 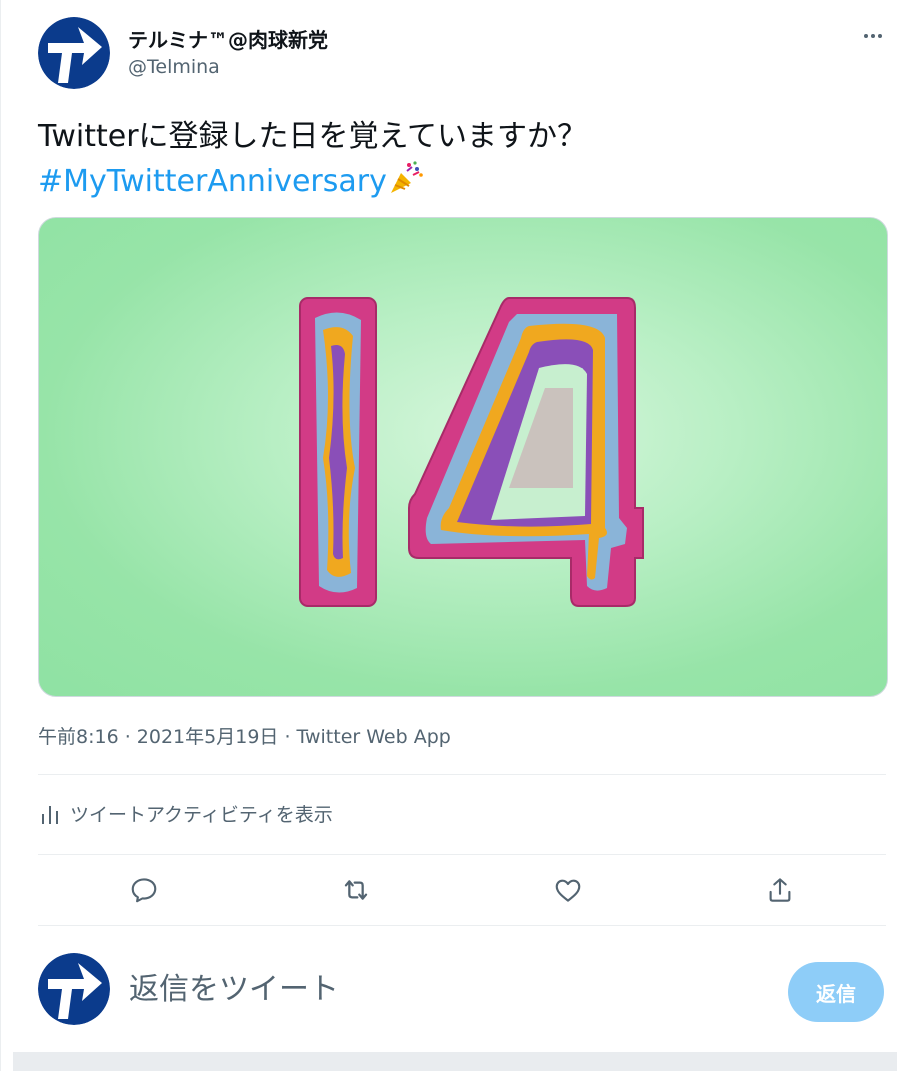 I want to click on reply-input, so click(x=429, y=989).